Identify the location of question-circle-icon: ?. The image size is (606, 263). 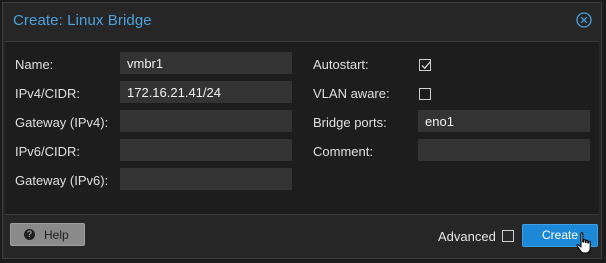
(29, 234).